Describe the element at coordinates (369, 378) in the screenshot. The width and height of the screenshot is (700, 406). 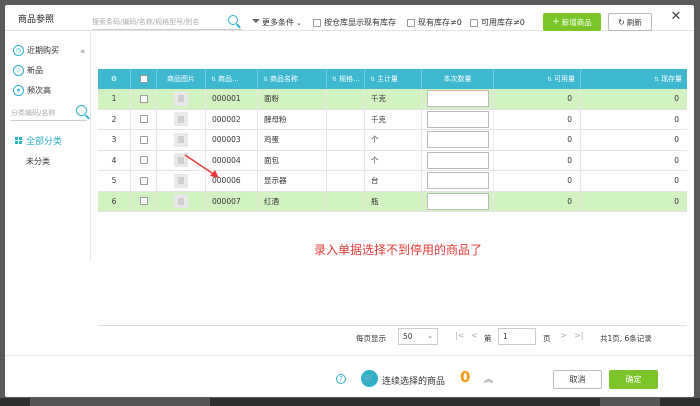
I see `cart-icon: 🛒` at that location.